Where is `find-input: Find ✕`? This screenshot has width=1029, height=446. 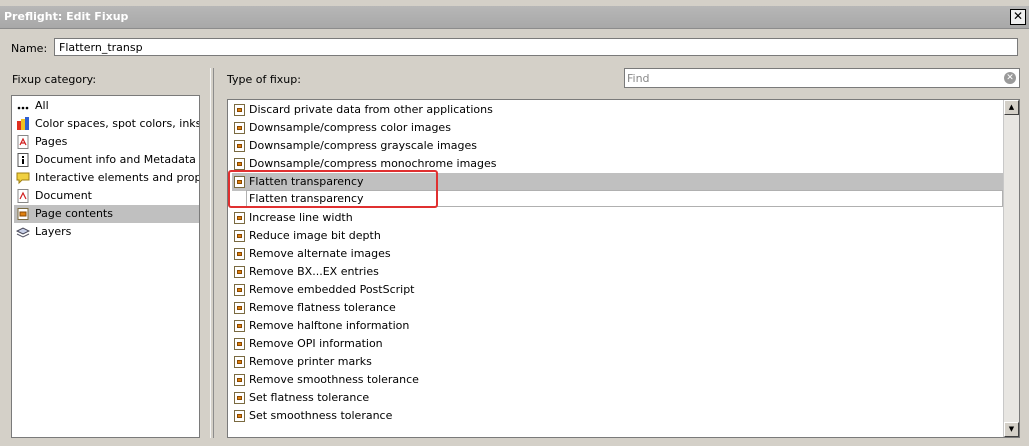 find-input: Find ✕ is located at coordinates (822, 78).